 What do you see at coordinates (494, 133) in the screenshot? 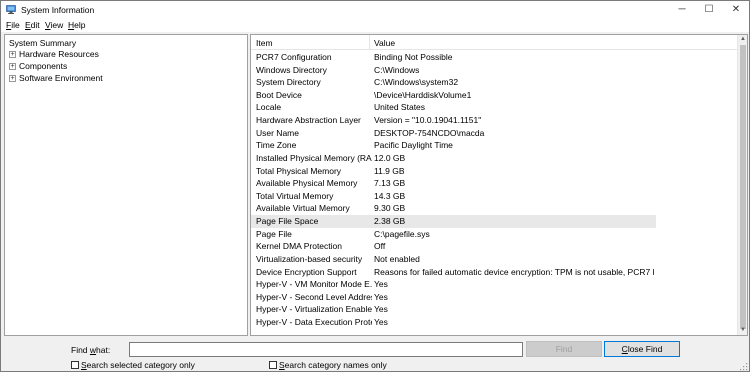
I see `table-row: User Name DESKTOP-754NCDO\macda` at bounding box center [494, 133].